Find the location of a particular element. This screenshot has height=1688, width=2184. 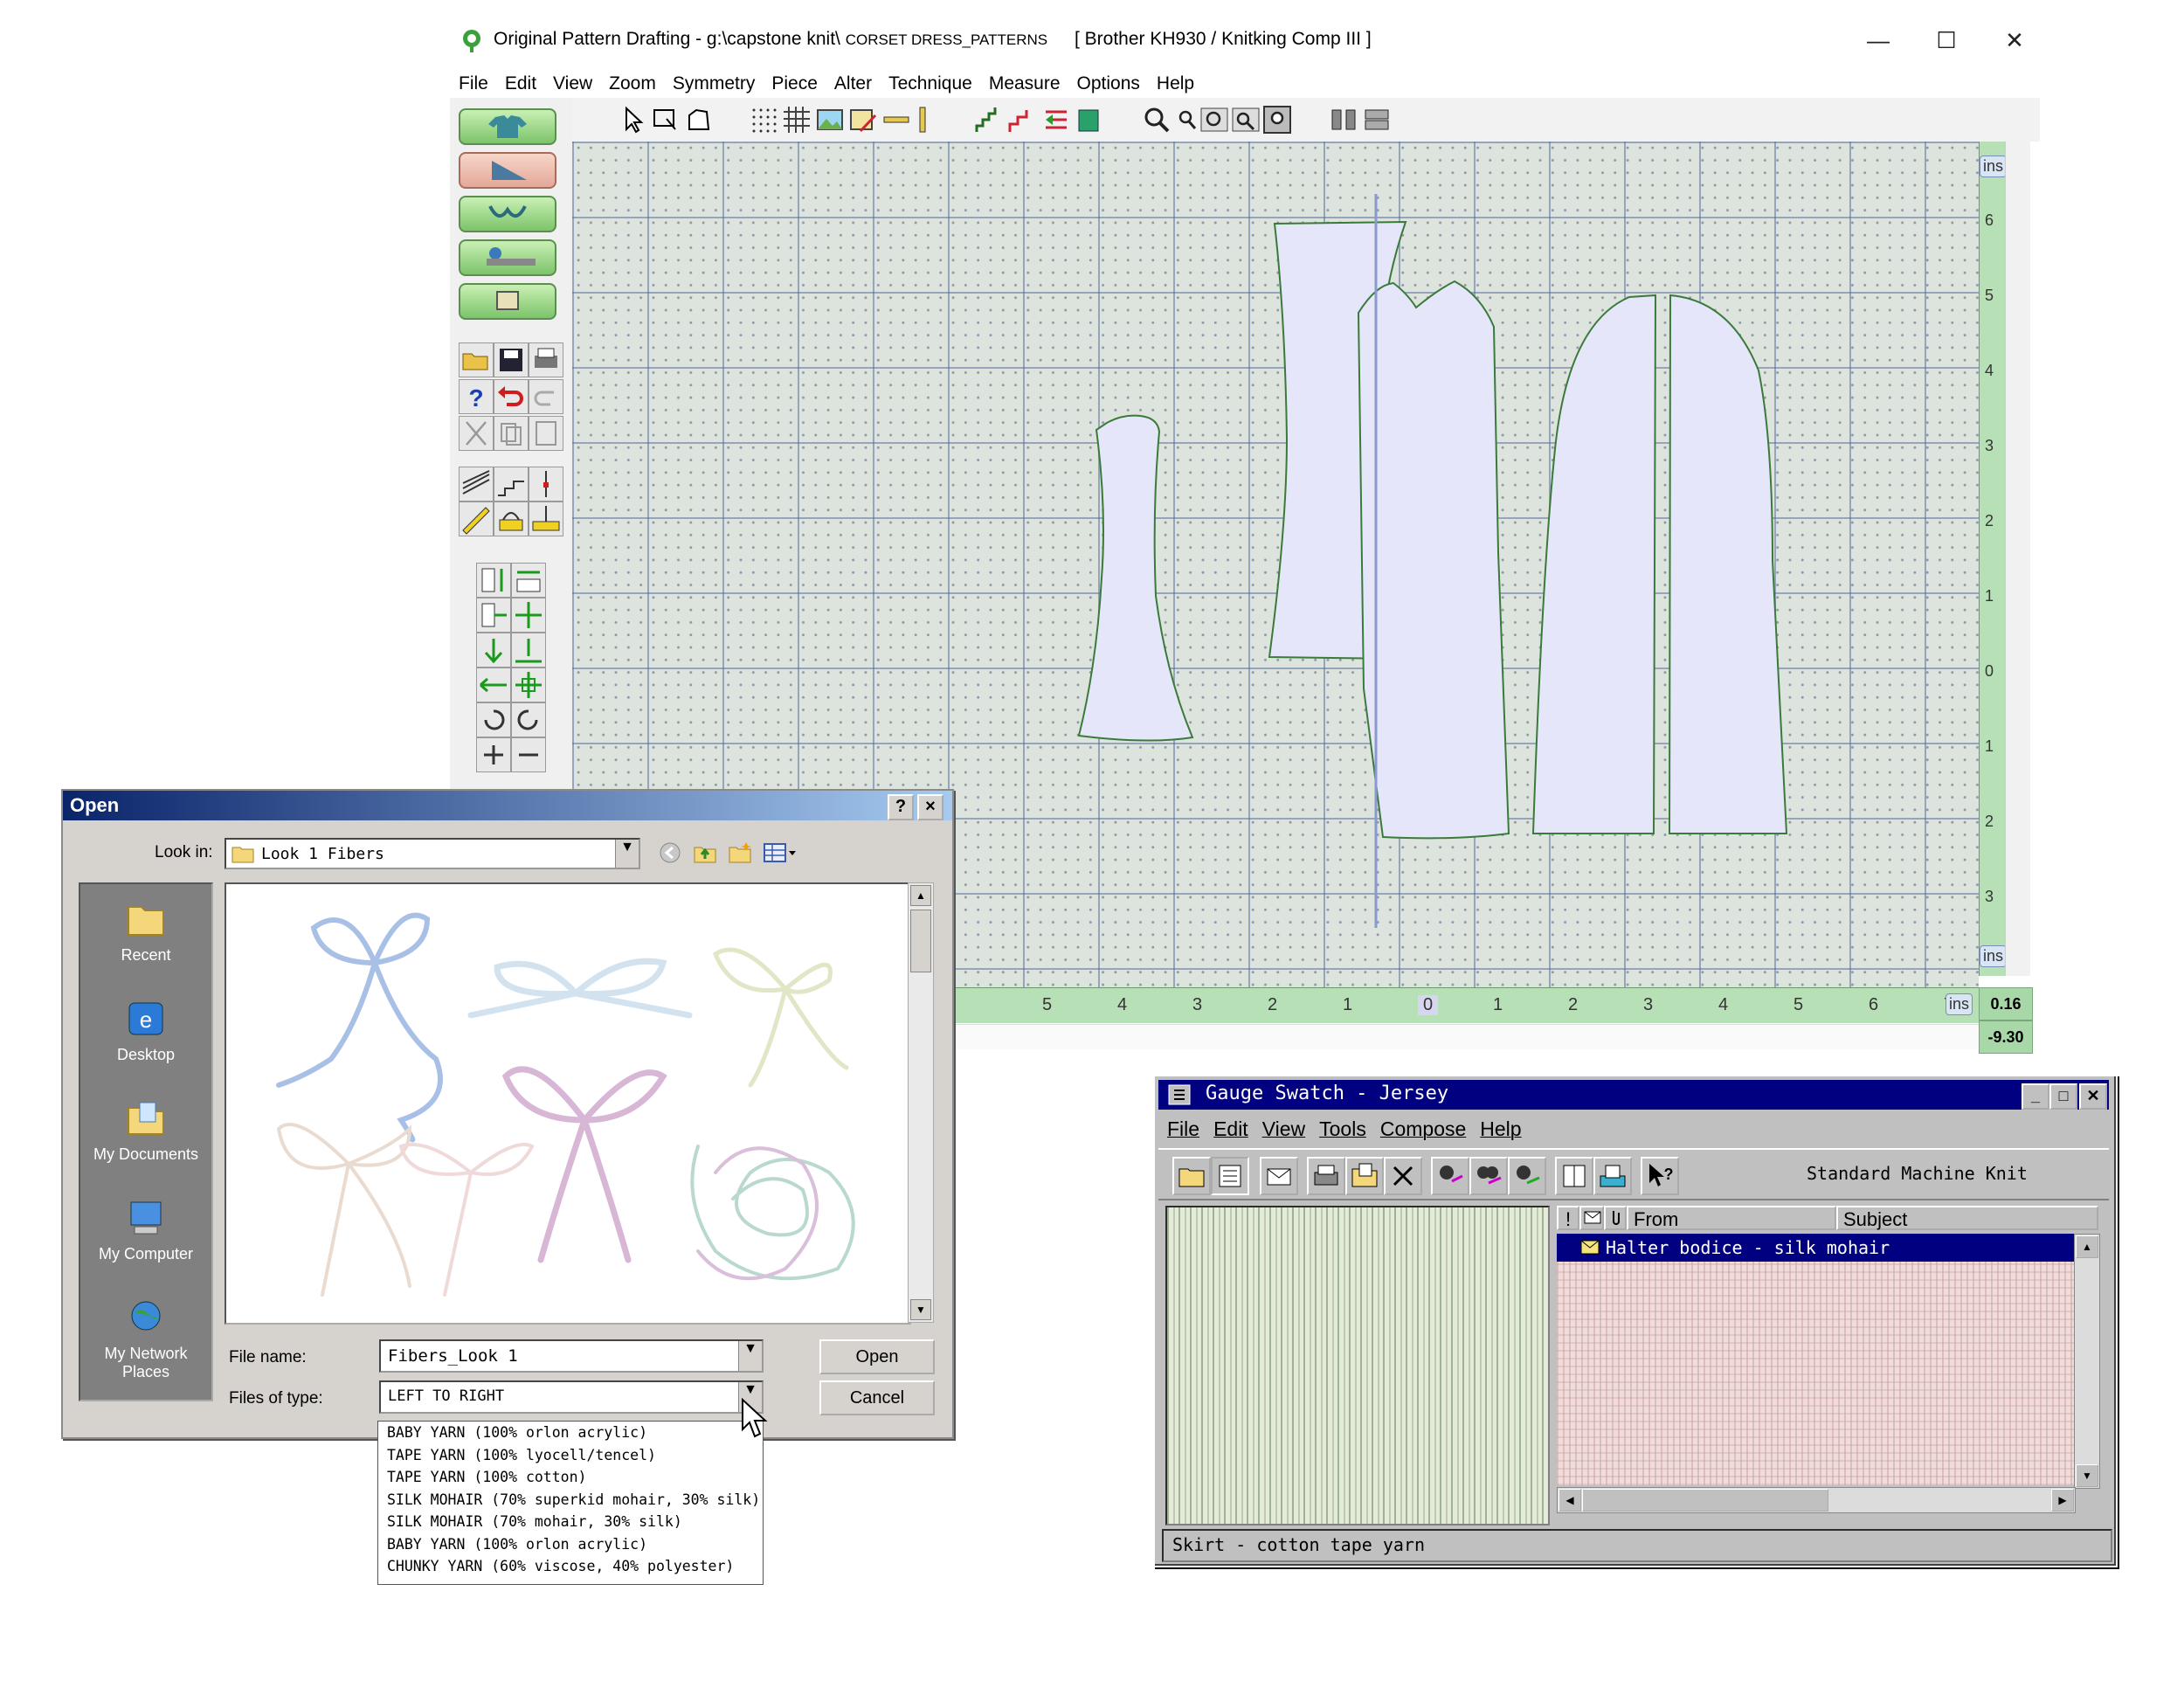

back-icon is located at coordinates (670, 853).